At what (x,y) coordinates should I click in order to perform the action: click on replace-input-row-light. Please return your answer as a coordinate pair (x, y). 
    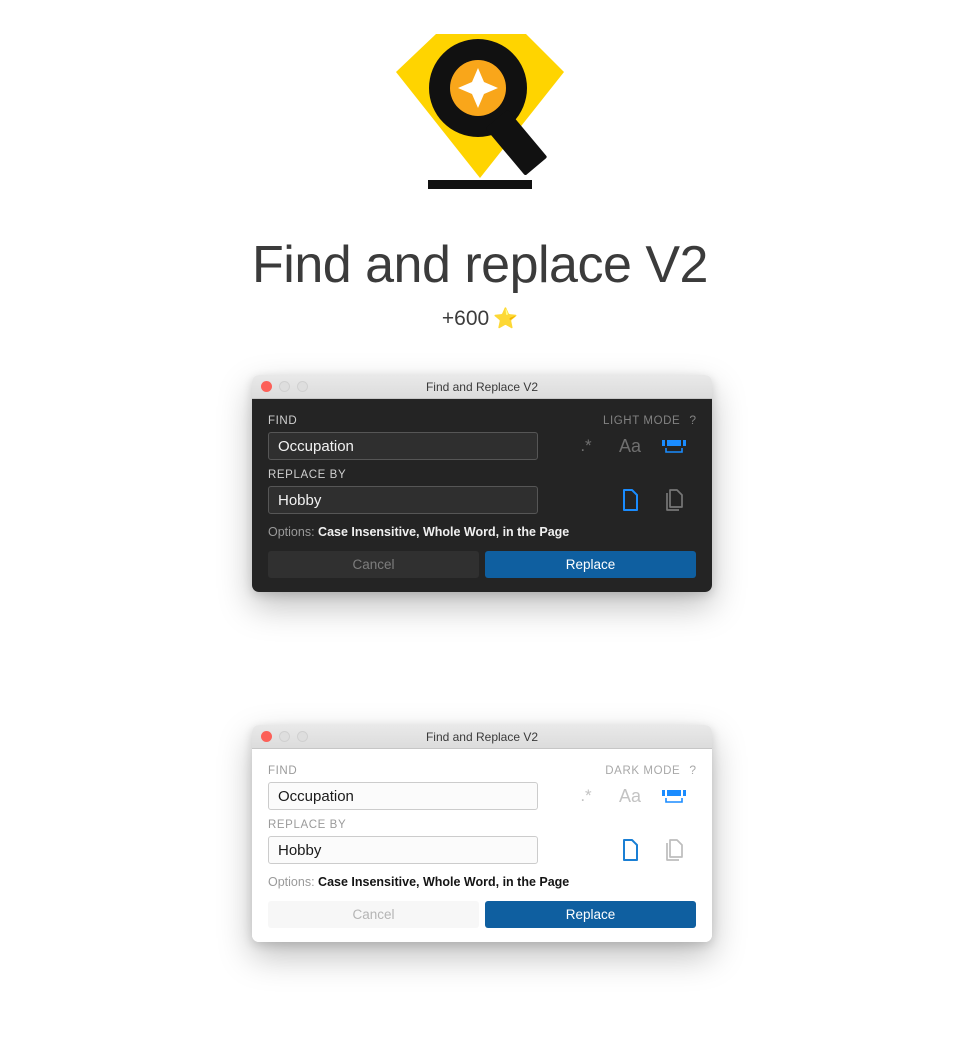
    Looking at the image, I should click on (482, 850).